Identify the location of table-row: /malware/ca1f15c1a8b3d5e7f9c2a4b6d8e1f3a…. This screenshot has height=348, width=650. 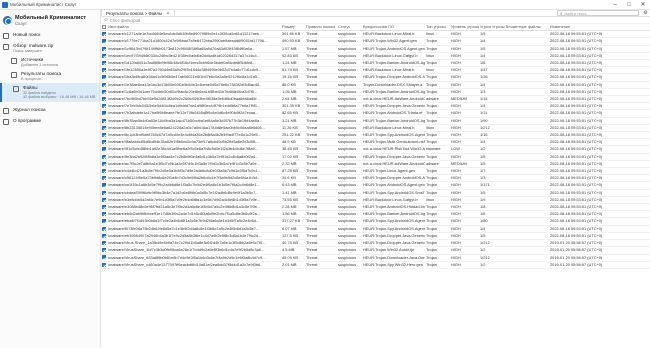
(375, 185).